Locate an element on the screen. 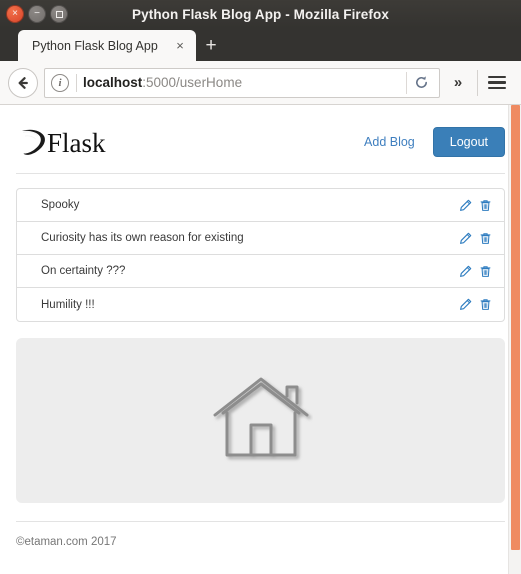  flask-horn-logo-icon: Flask is located at coordinates (64, 143).